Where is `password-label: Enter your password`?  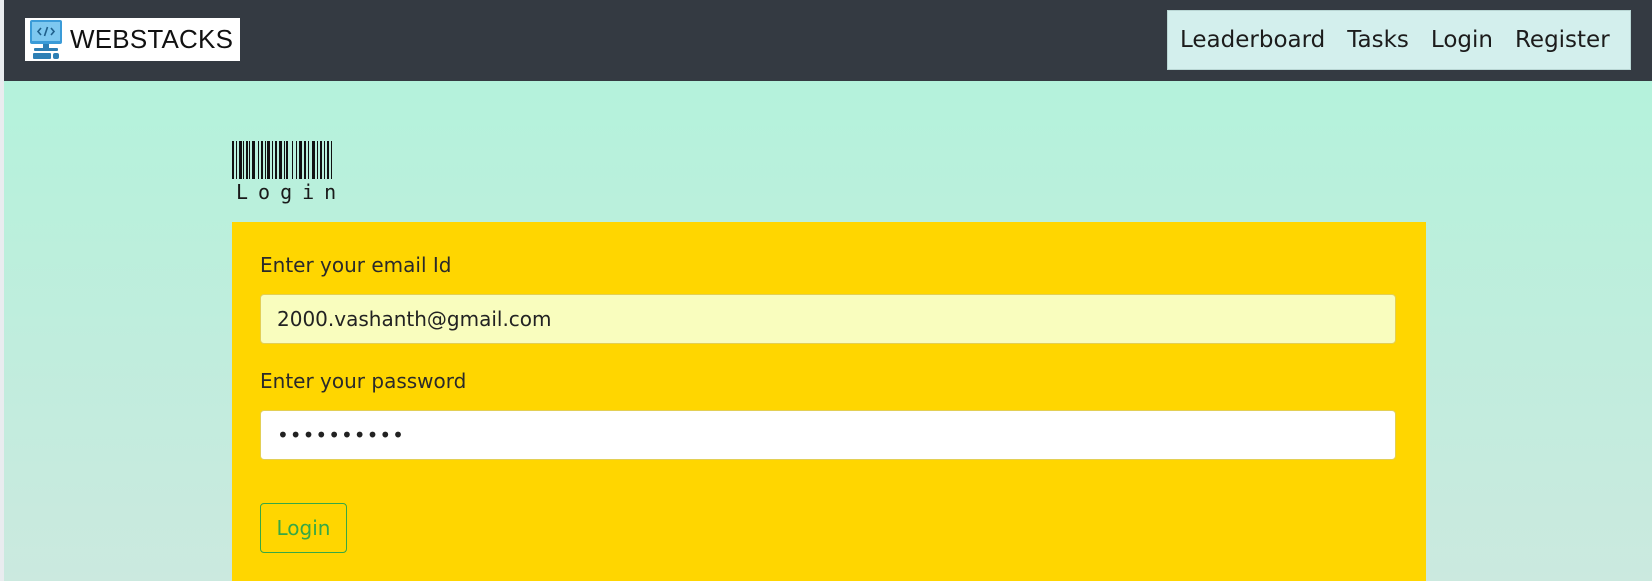
password-label: Enter your password is located at coordinates (363, 381).